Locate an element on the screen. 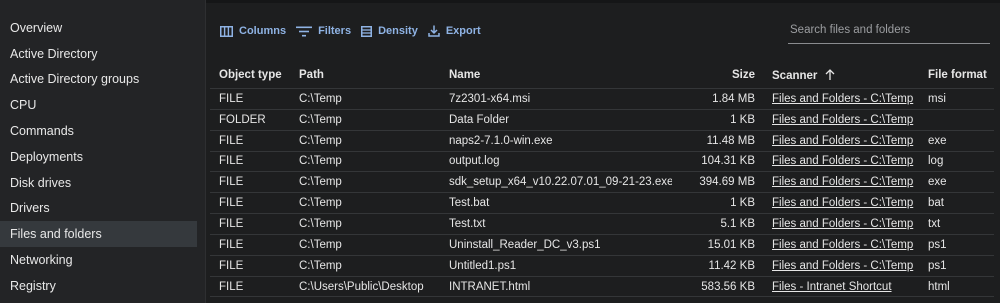 This screenshot has height=303, width=1000. sidebar-item-cpu: CPU is located at coordinates (98, 105).